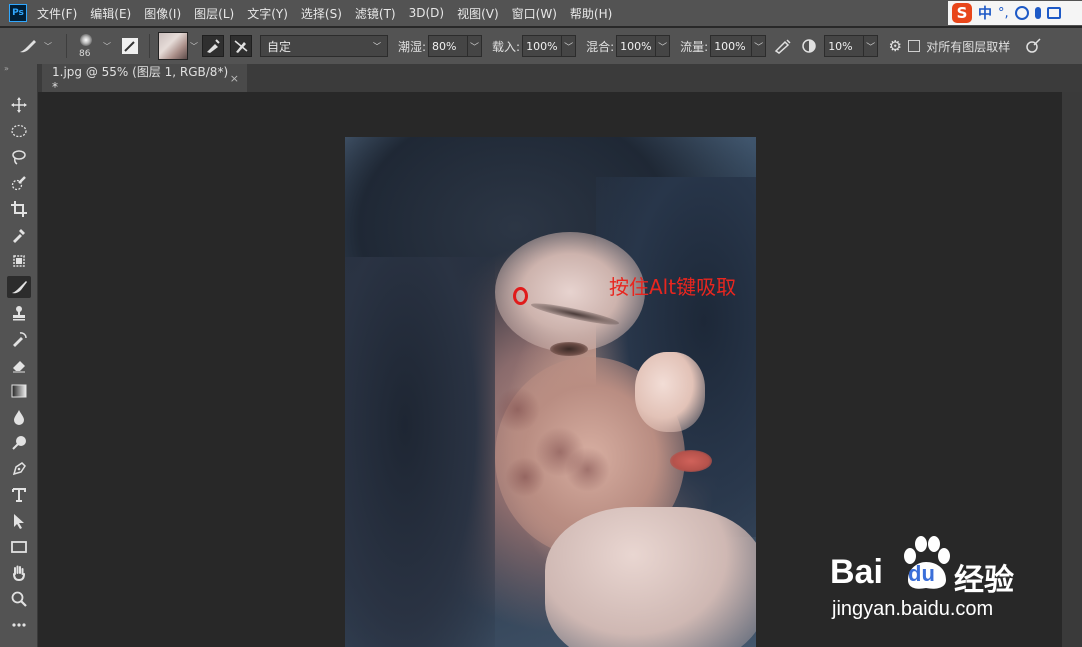 This screenshot has height=647, width=1082. Describe the element at coordinates (600, 46) in the screenshot. I see `mix-label: 混合:` at that location.